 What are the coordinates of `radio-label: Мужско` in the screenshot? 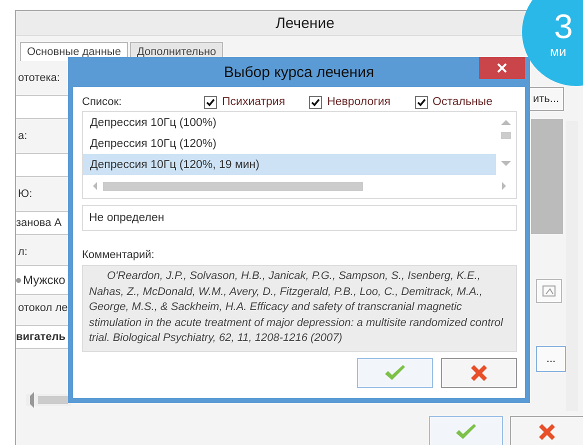 It's located at (44, 280).